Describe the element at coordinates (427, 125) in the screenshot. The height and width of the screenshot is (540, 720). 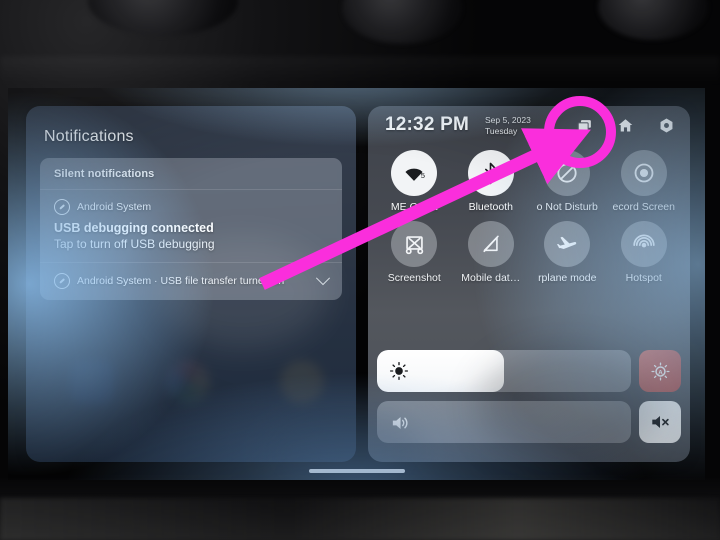
I see `clock-time: 12:32 PM` at that location.